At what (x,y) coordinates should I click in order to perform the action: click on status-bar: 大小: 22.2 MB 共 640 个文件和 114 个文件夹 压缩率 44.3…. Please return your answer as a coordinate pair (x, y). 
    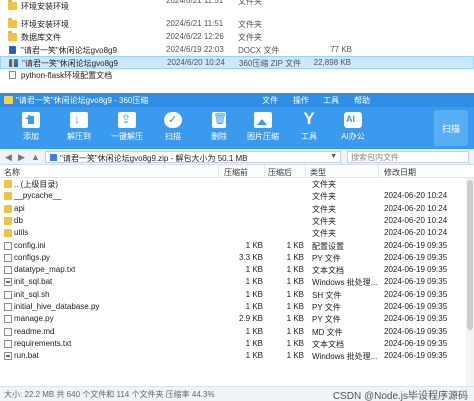
    Looking at the image, I should click on (237, 393).